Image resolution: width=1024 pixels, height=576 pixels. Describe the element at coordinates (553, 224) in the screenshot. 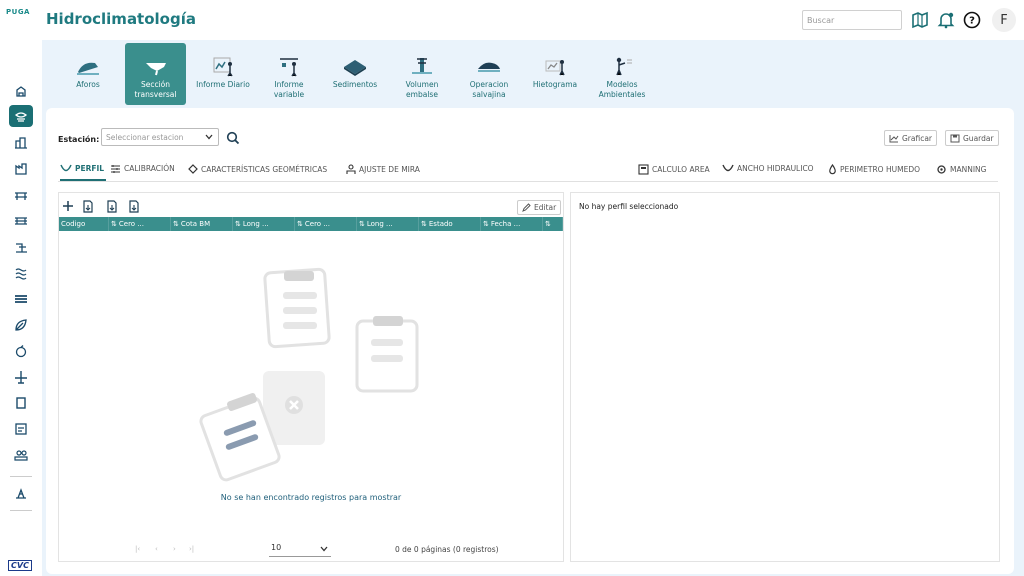

I see `column-header-extra: ⇅` at that location.